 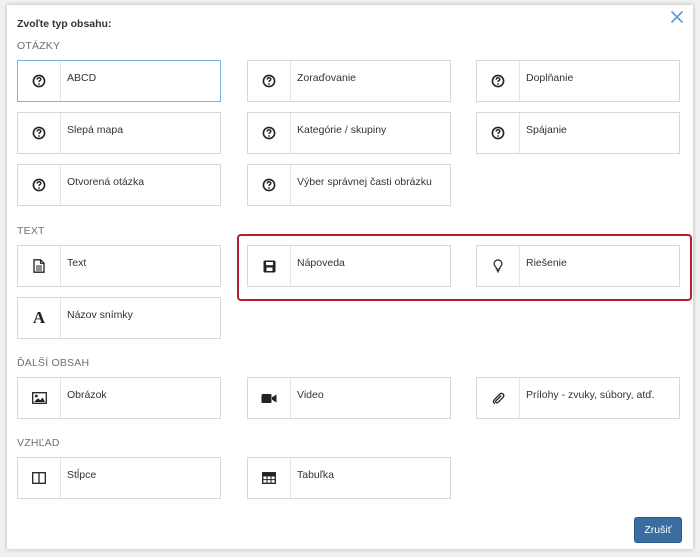 What do you see at coordinates (77, 263) in the screenshot?
I see `content-type-label: Text` at bounding box center [77, 263].